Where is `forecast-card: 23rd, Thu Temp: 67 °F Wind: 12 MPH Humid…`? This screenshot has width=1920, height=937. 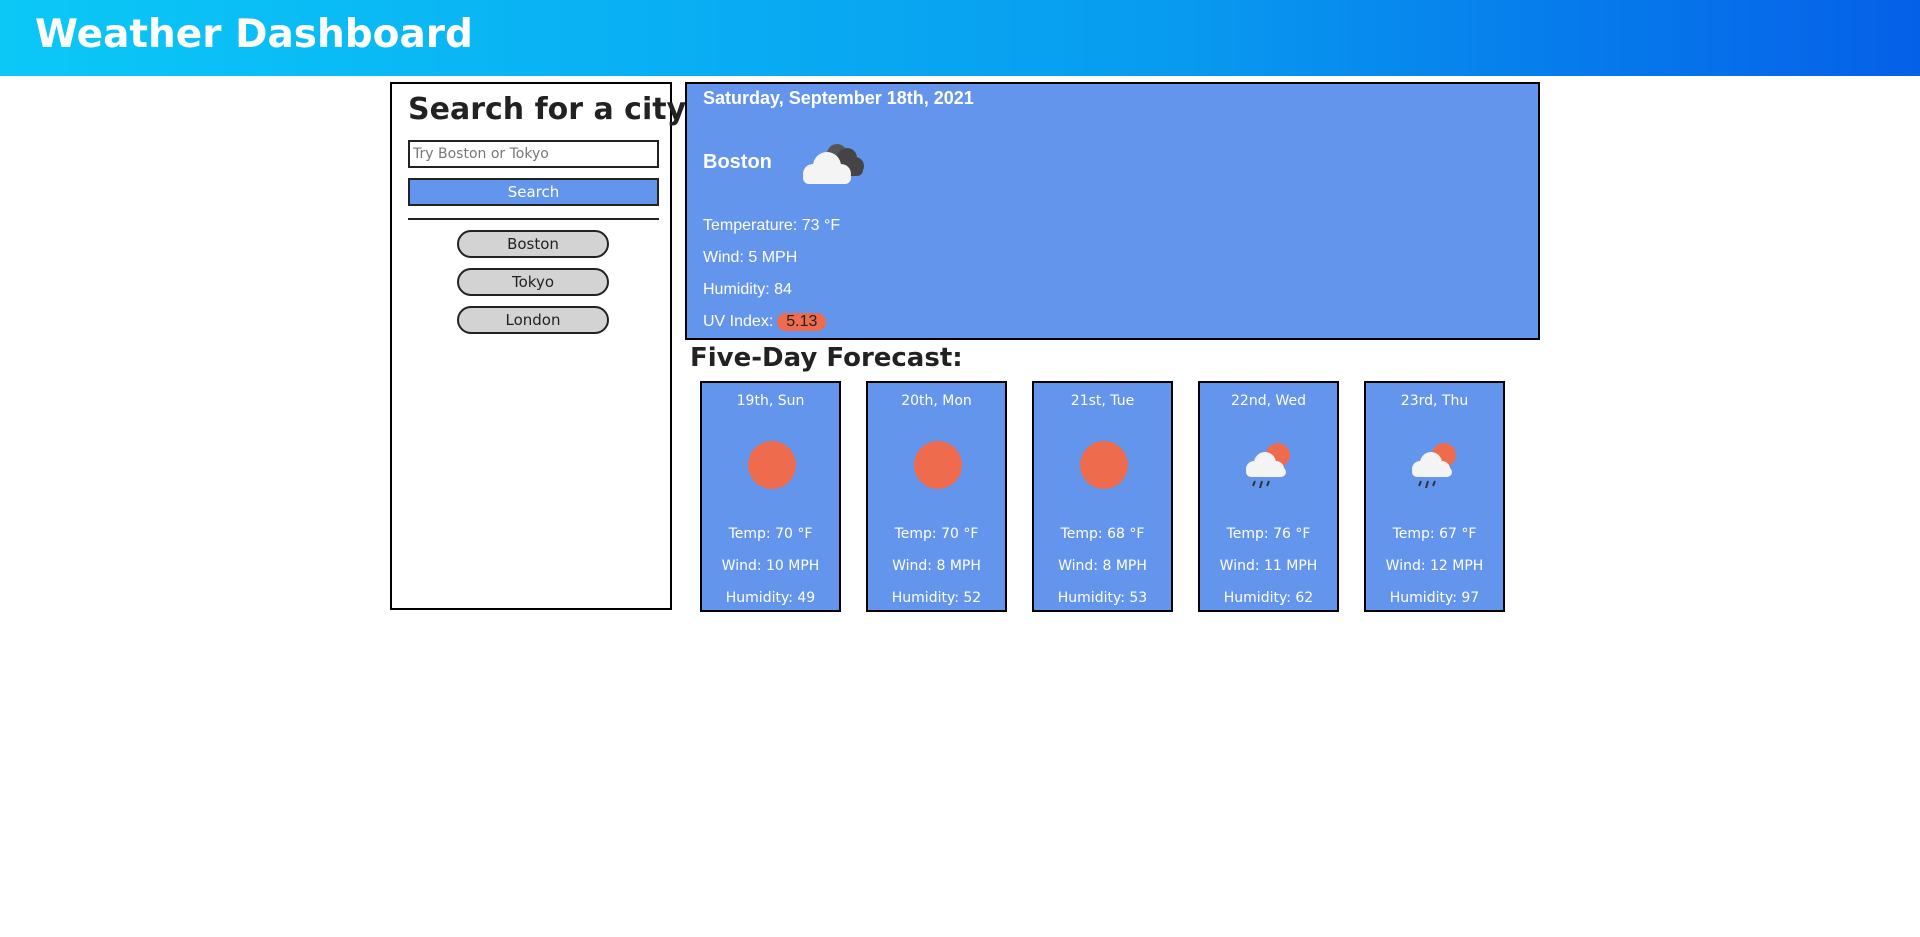
forecast-card: 23rd, Thu Temp: 67 °F Wind: 12 MPH Humid… is located at coordinates (1434, 496).